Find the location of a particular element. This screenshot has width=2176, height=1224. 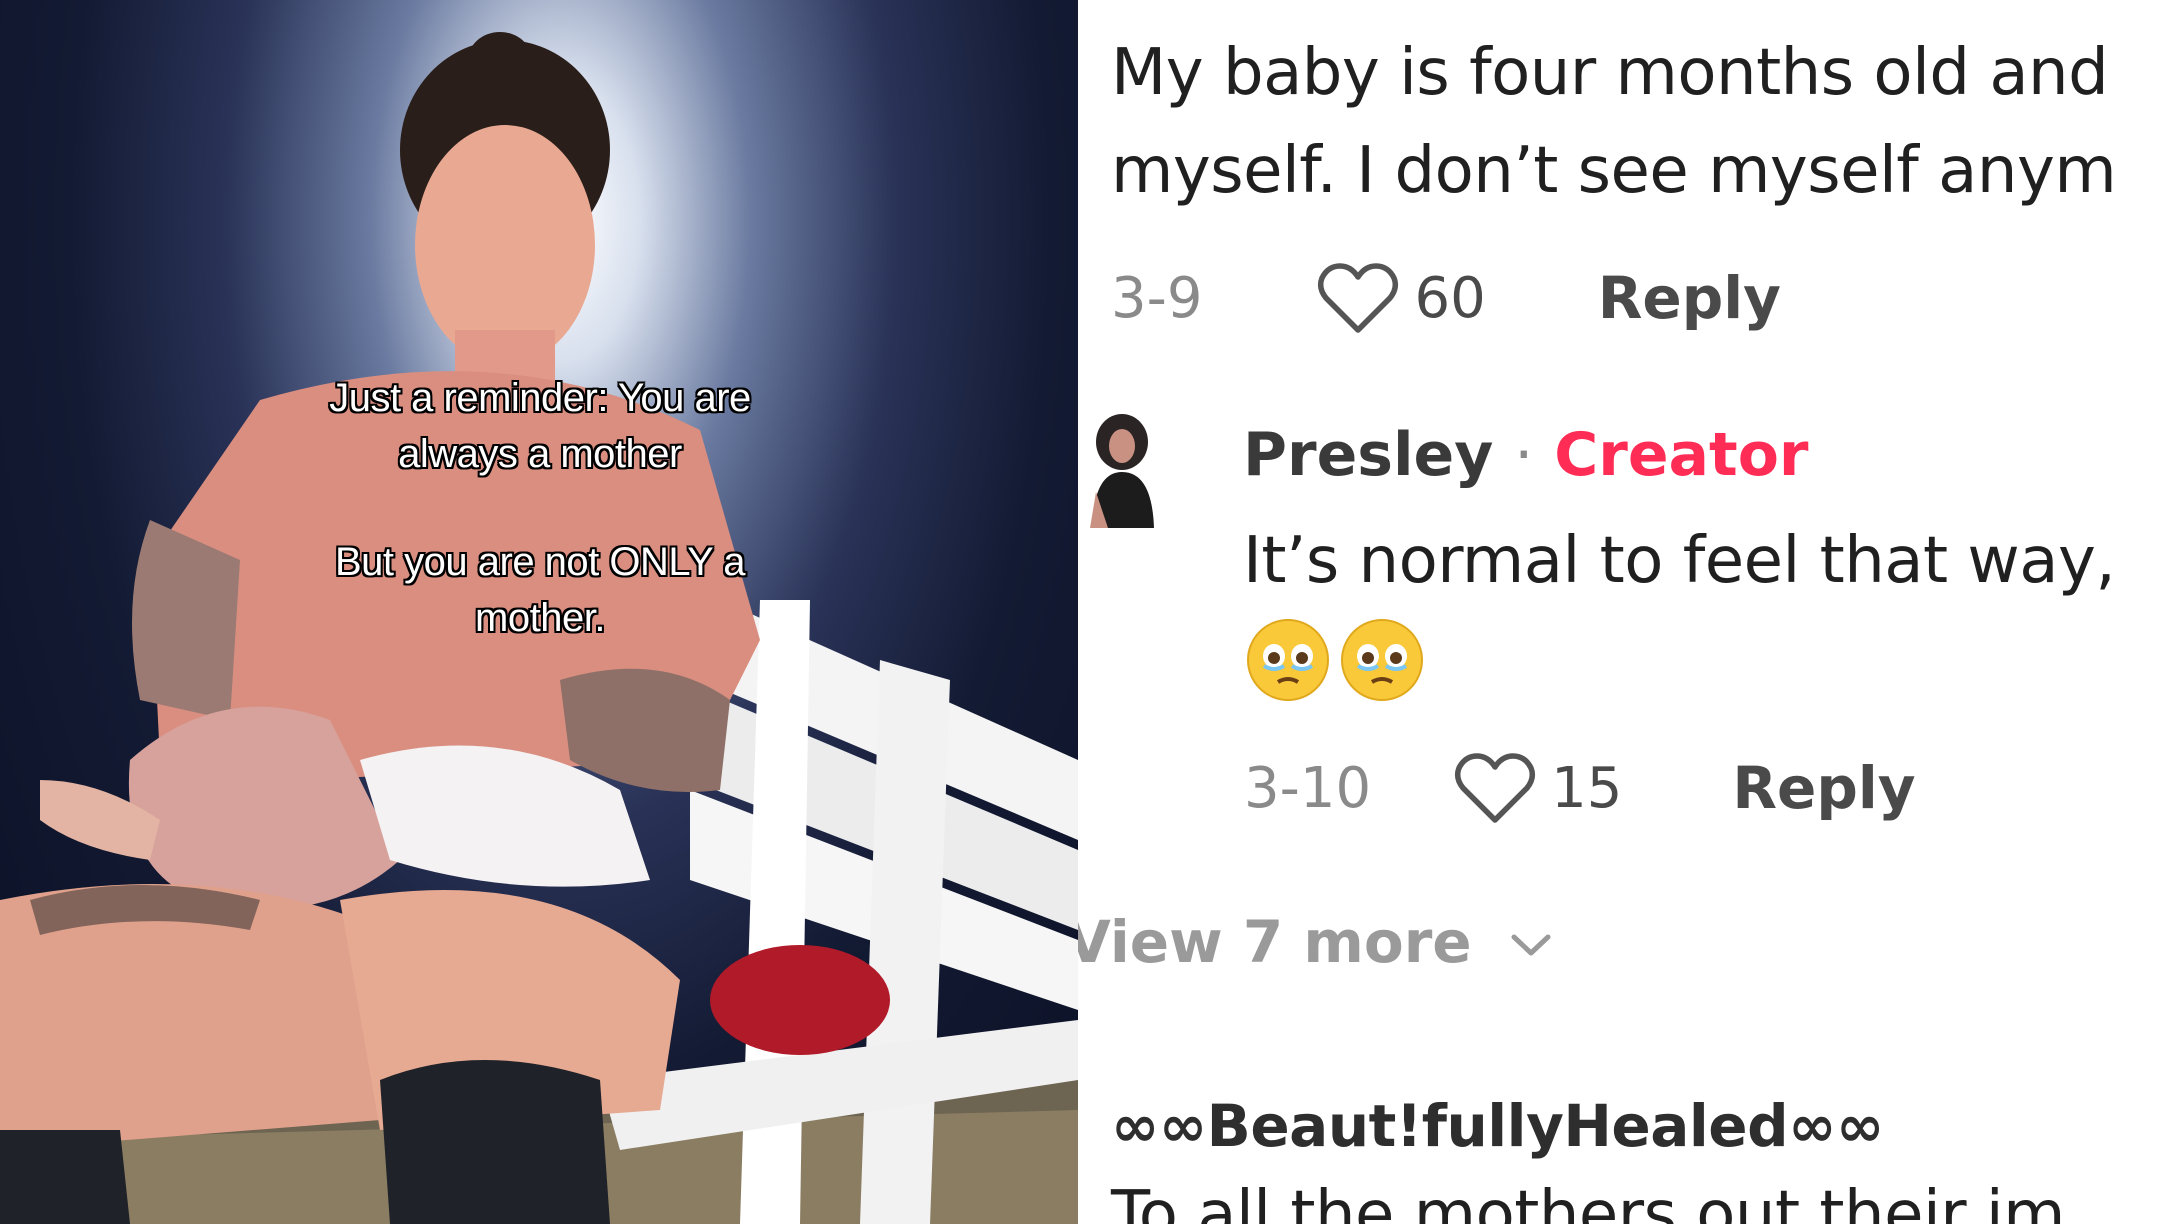

comment-date: 3-9 is located at coordinates (1157, 298).